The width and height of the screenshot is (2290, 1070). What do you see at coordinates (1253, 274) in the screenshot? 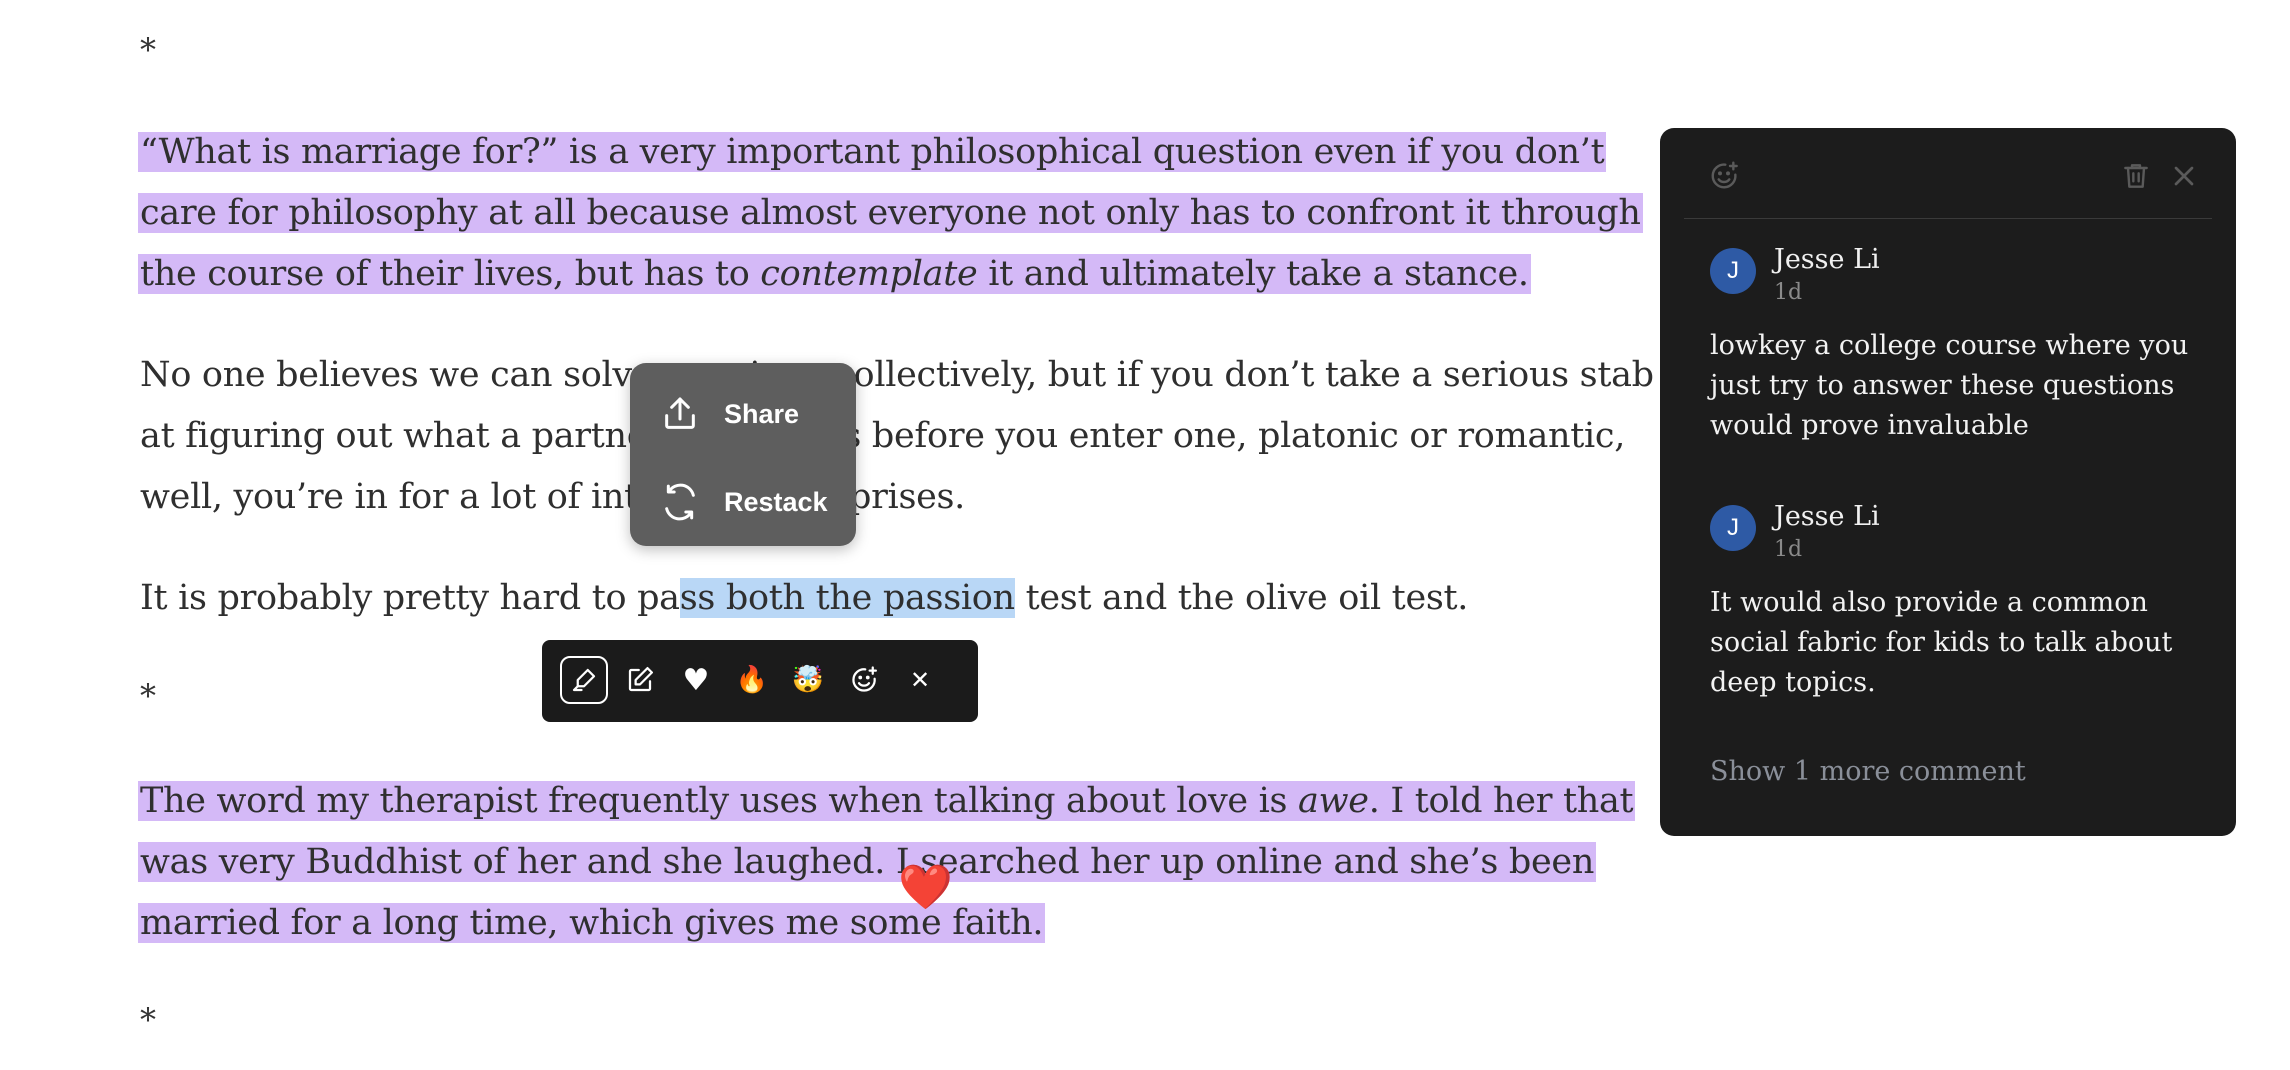
I see `text: it and ultimately take a stance.` at bounding box center [1253, 274].